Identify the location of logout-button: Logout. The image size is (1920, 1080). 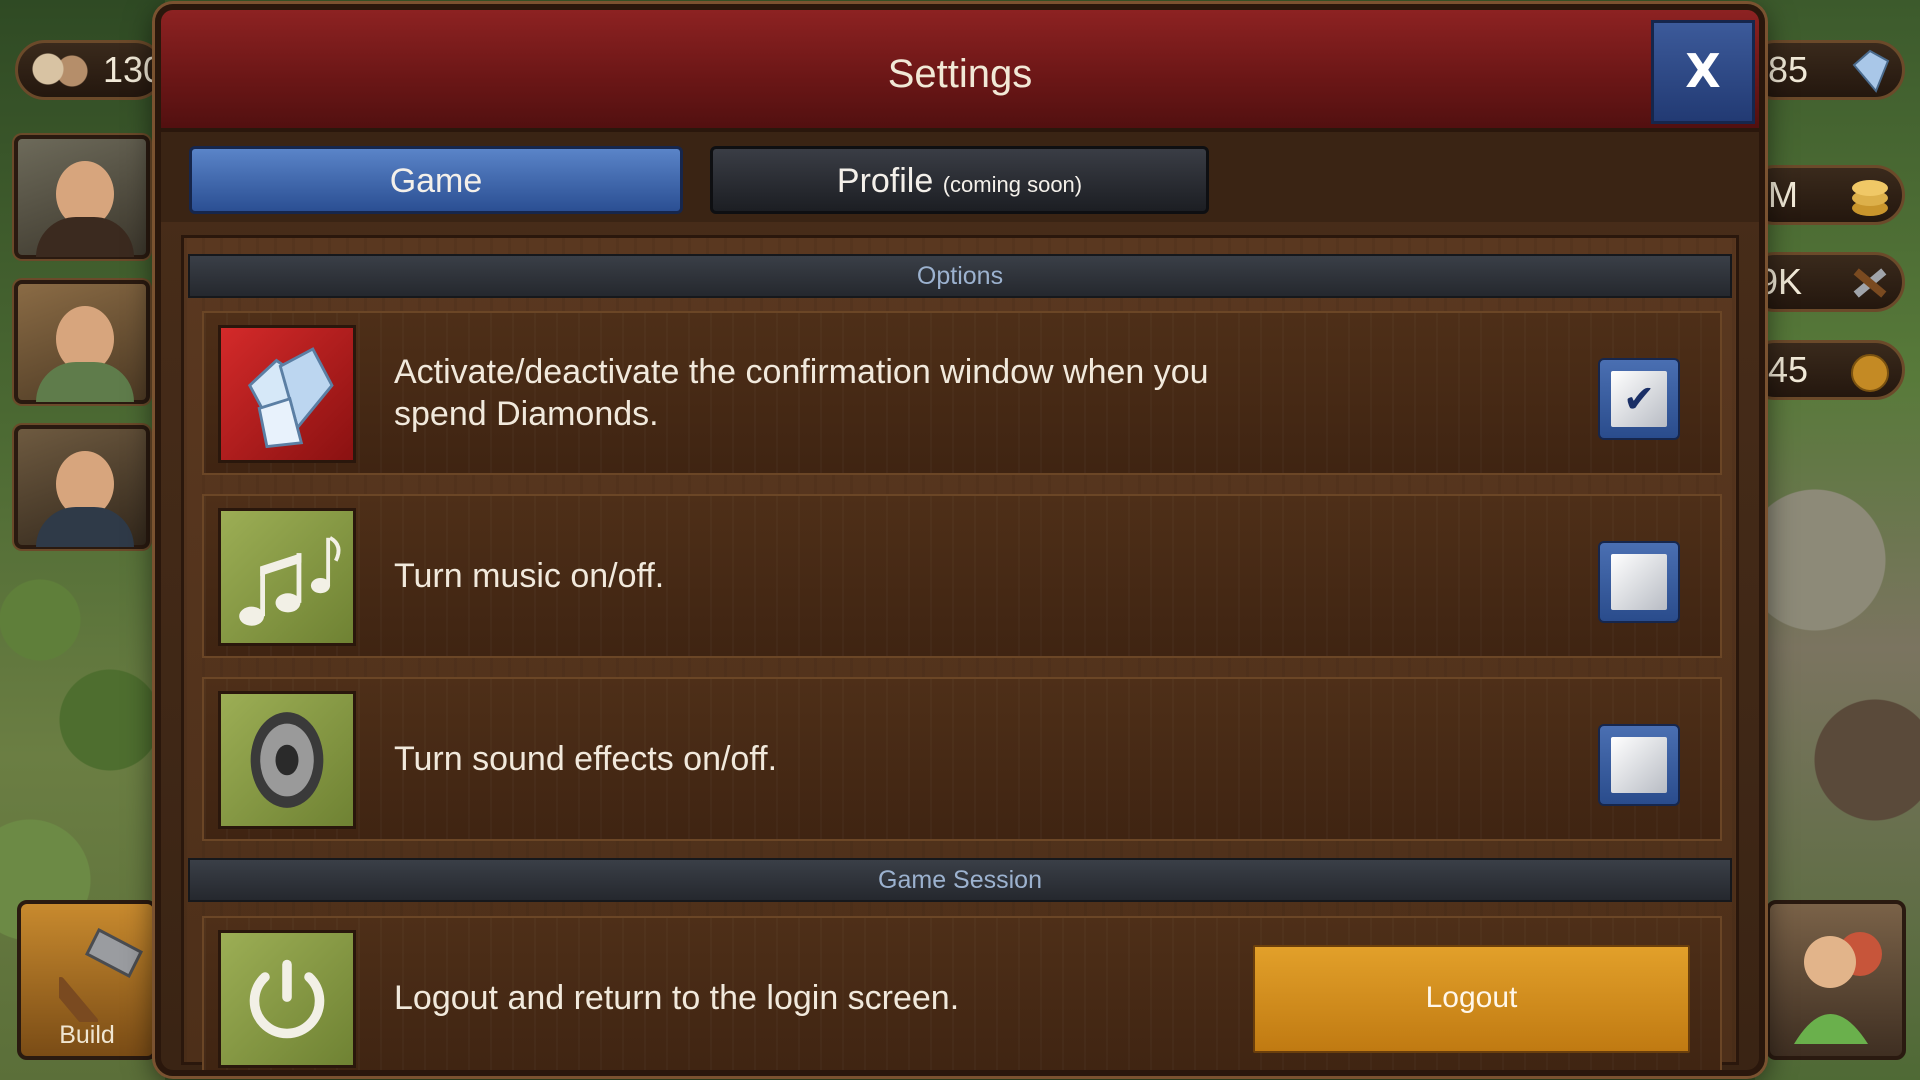
(1471, 999).